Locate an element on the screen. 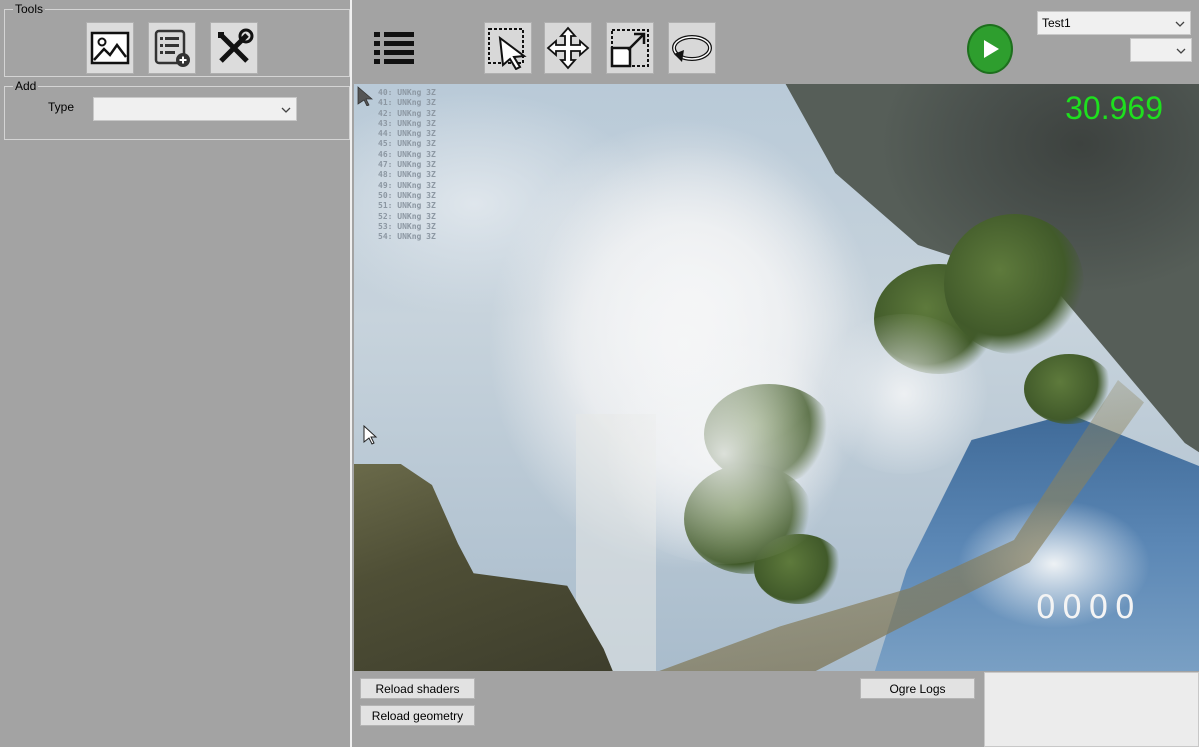  rotate-tool-button is located at coordinates (692, 48).